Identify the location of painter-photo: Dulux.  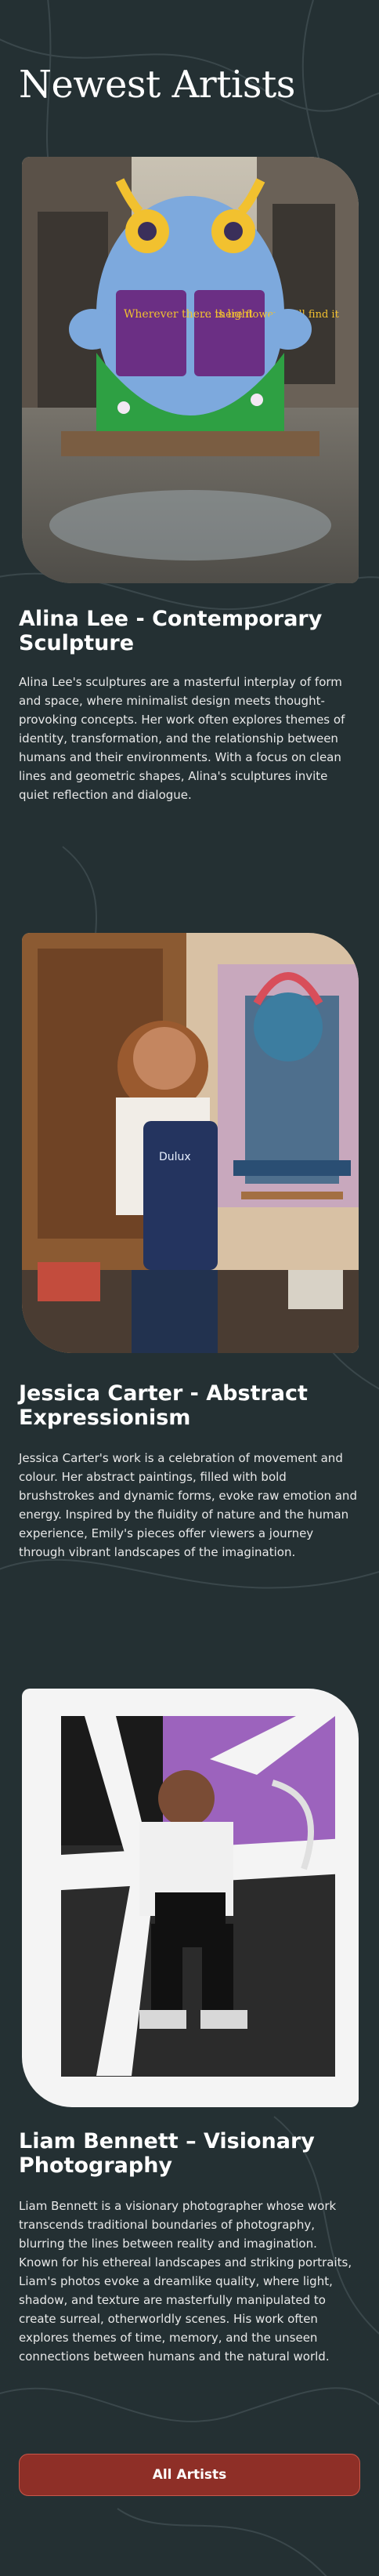
(190, 1143).